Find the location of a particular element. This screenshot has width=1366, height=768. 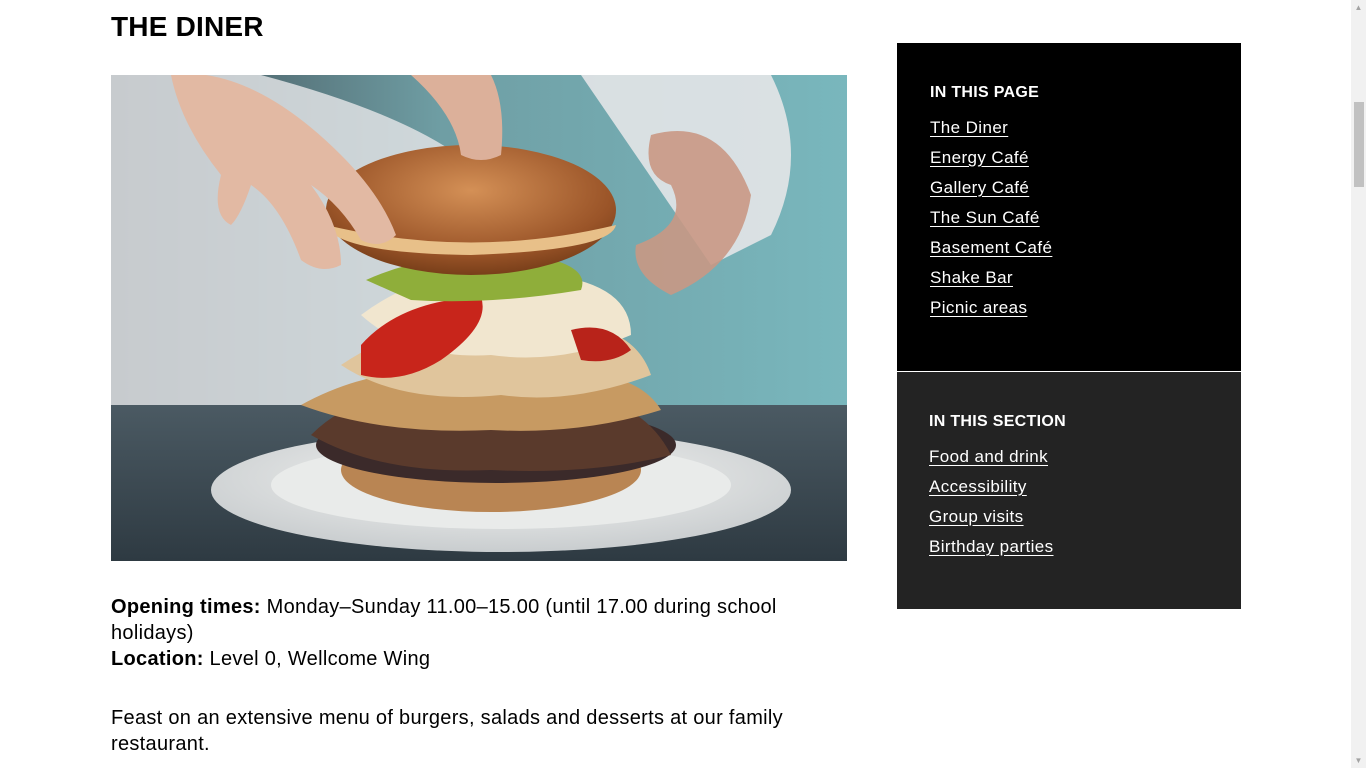

list-item: The Sun Café is located at coordinates (1069, 222).